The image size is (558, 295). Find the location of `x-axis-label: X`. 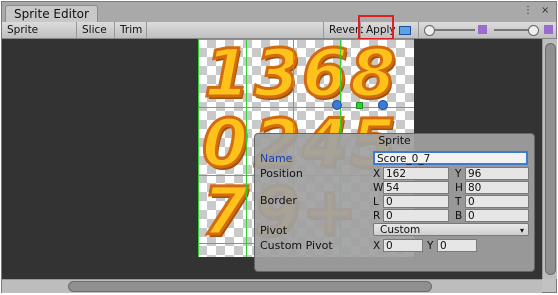

x-axis-label: X is located at coordinates (377, 174).